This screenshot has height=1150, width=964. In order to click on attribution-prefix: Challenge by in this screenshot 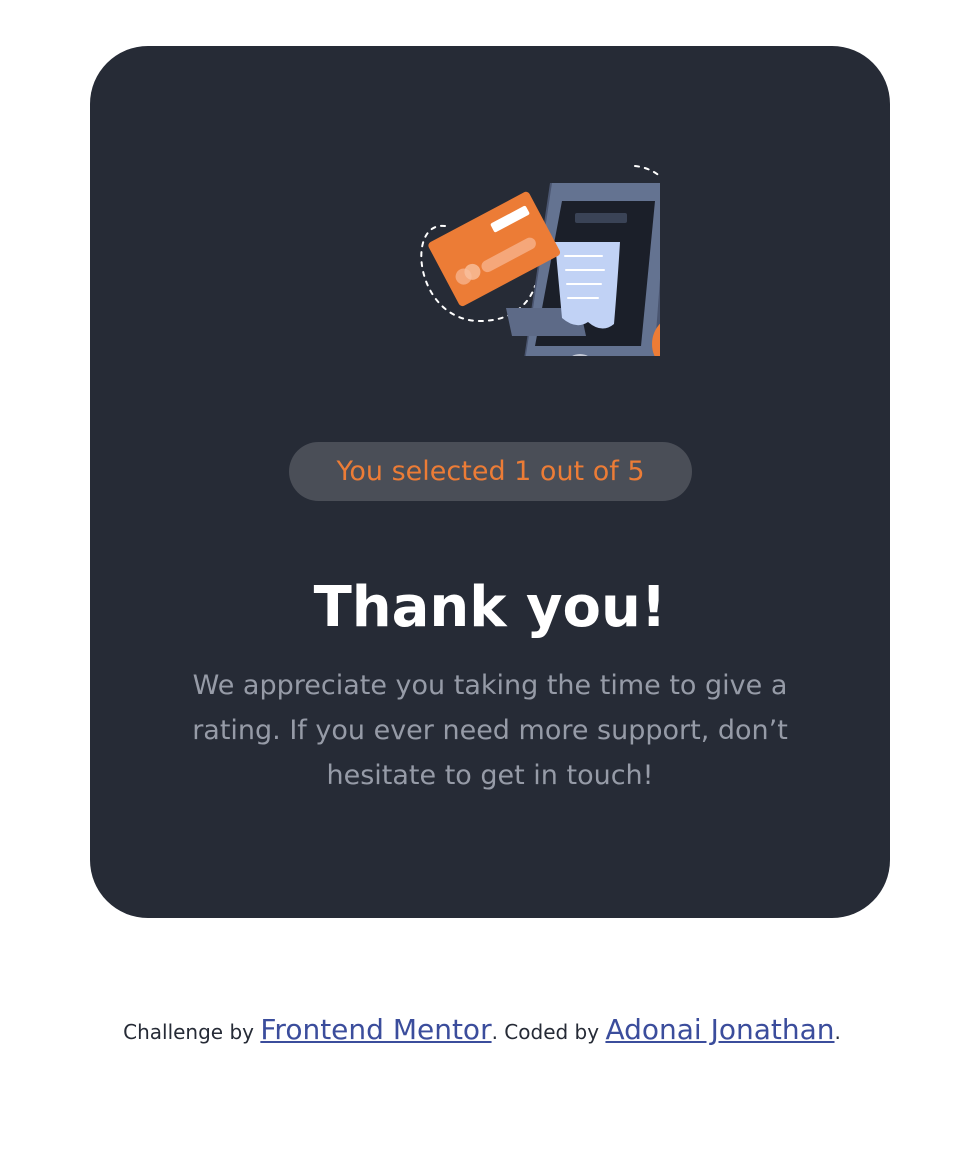, I will do `click(192, 1032)`.